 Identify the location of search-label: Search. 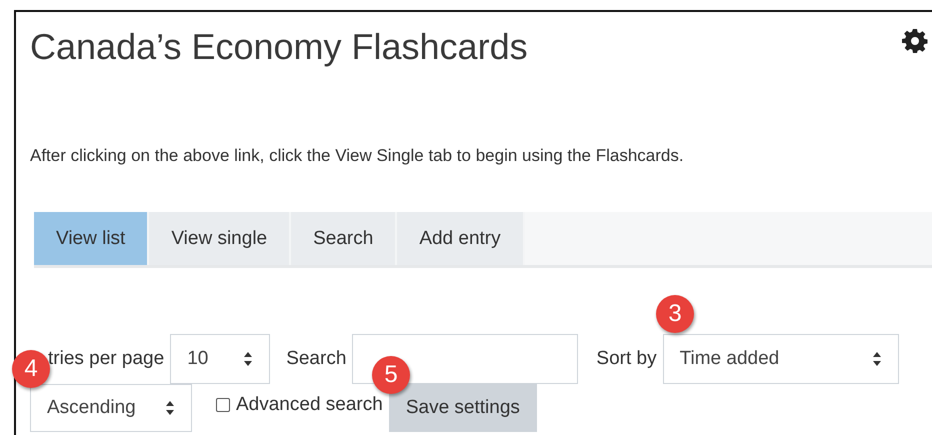
(316, 359).